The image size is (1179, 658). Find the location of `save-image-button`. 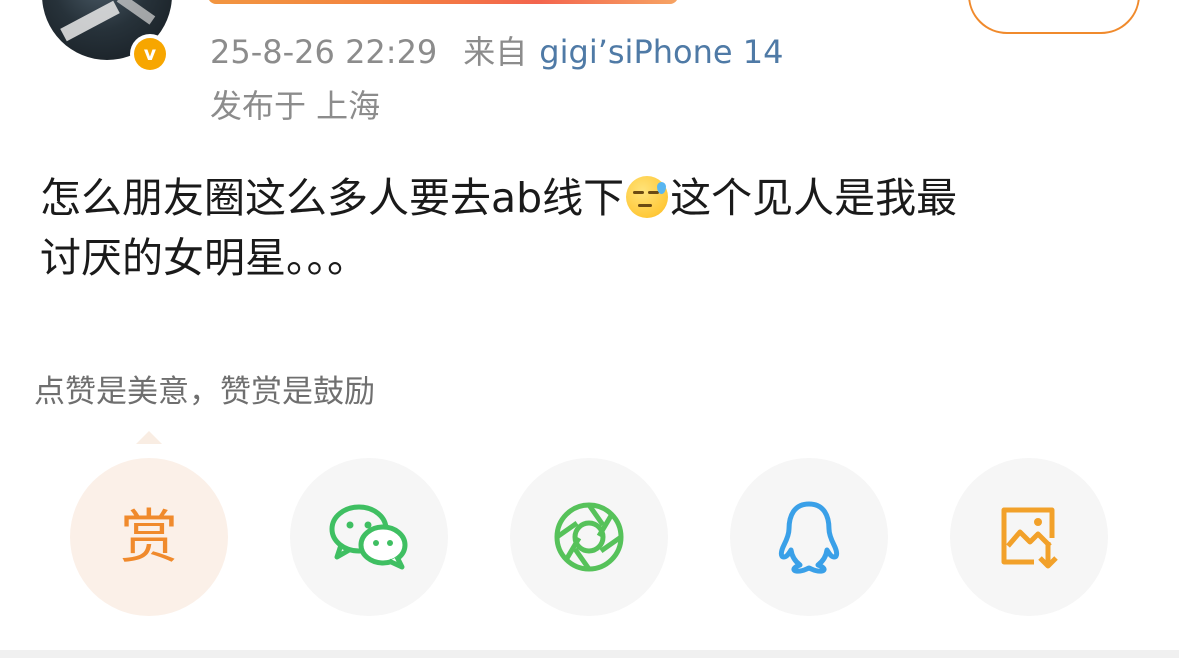

save-image-button is located at coordinates (1029, 537).